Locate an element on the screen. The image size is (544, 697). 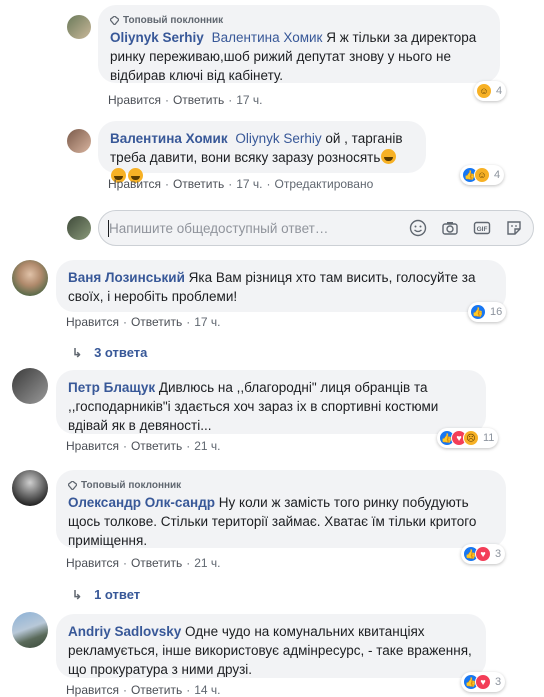
comment-author: Oliynyk Serhiy is located at coordinates (157, 37).